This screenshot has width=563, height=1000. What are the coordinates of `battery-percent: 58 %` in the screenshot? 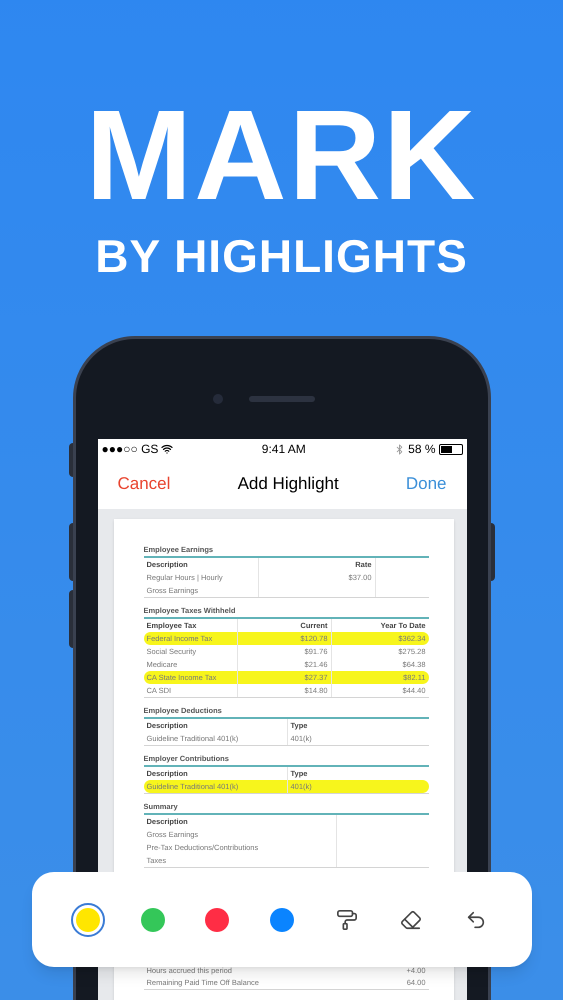 It's located at (422, 449).